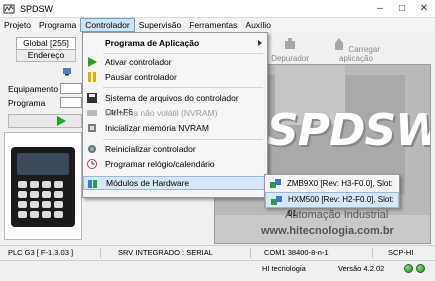 The width and height of the screenshot is (435, 281). I want to click on menu-item-nvram: Memória não volátil (NVRAM), so click(175, 113).